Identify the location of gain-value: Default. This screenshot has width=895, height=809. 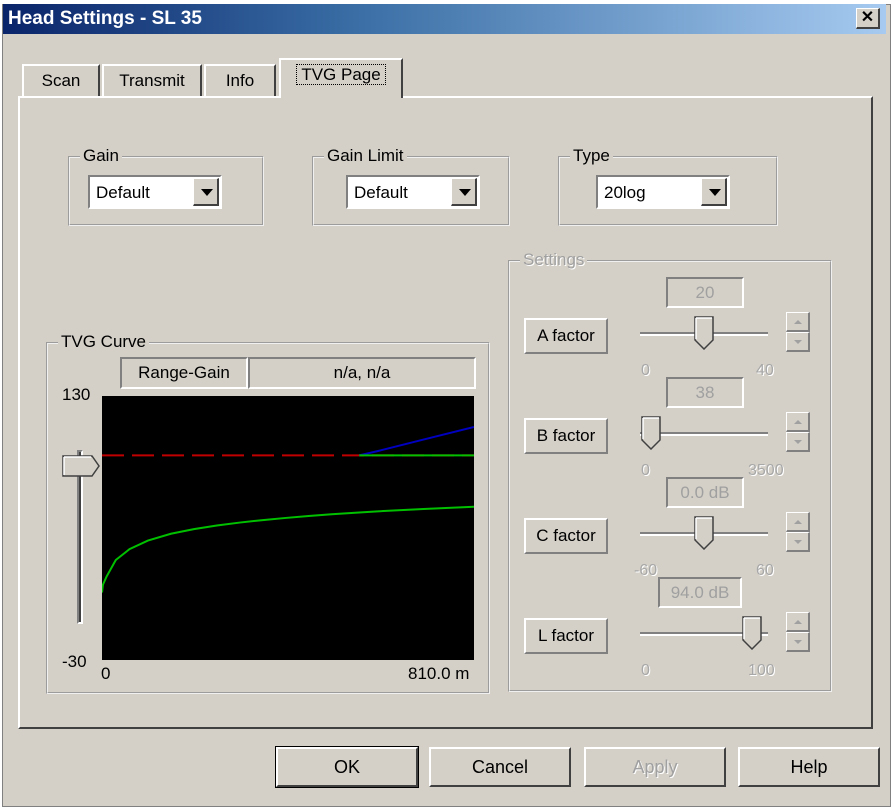
(123, 192).